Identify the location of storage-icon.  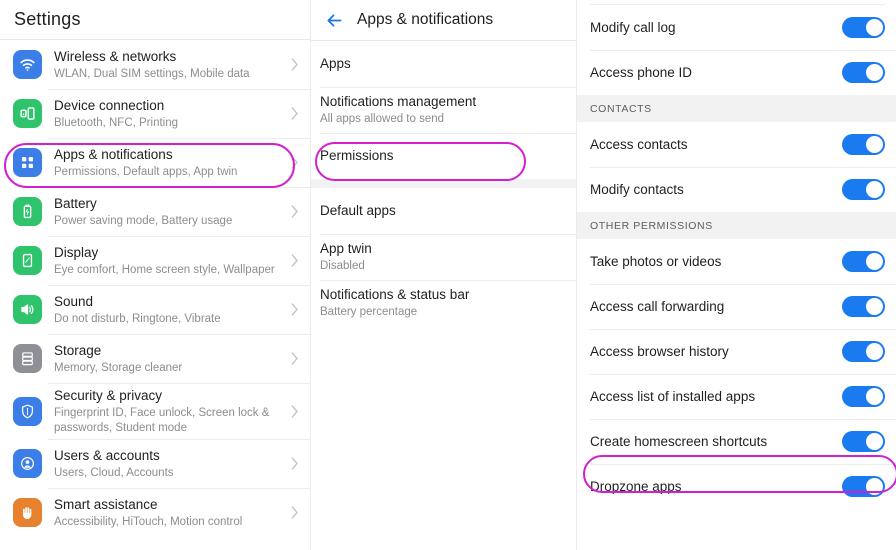
(27, 358).